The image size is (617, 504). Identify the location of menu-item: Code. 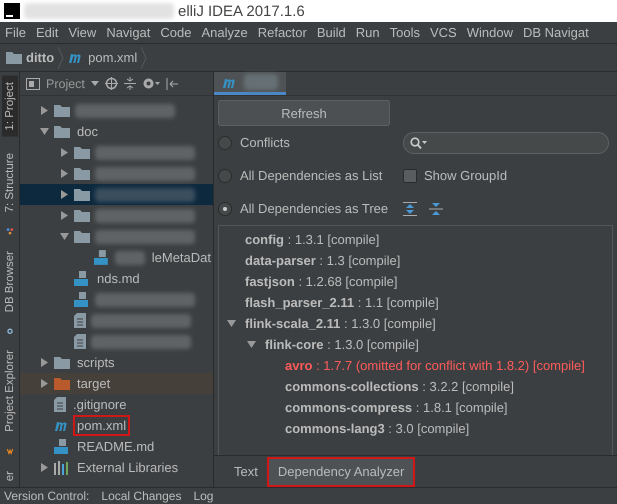
(175, 32).